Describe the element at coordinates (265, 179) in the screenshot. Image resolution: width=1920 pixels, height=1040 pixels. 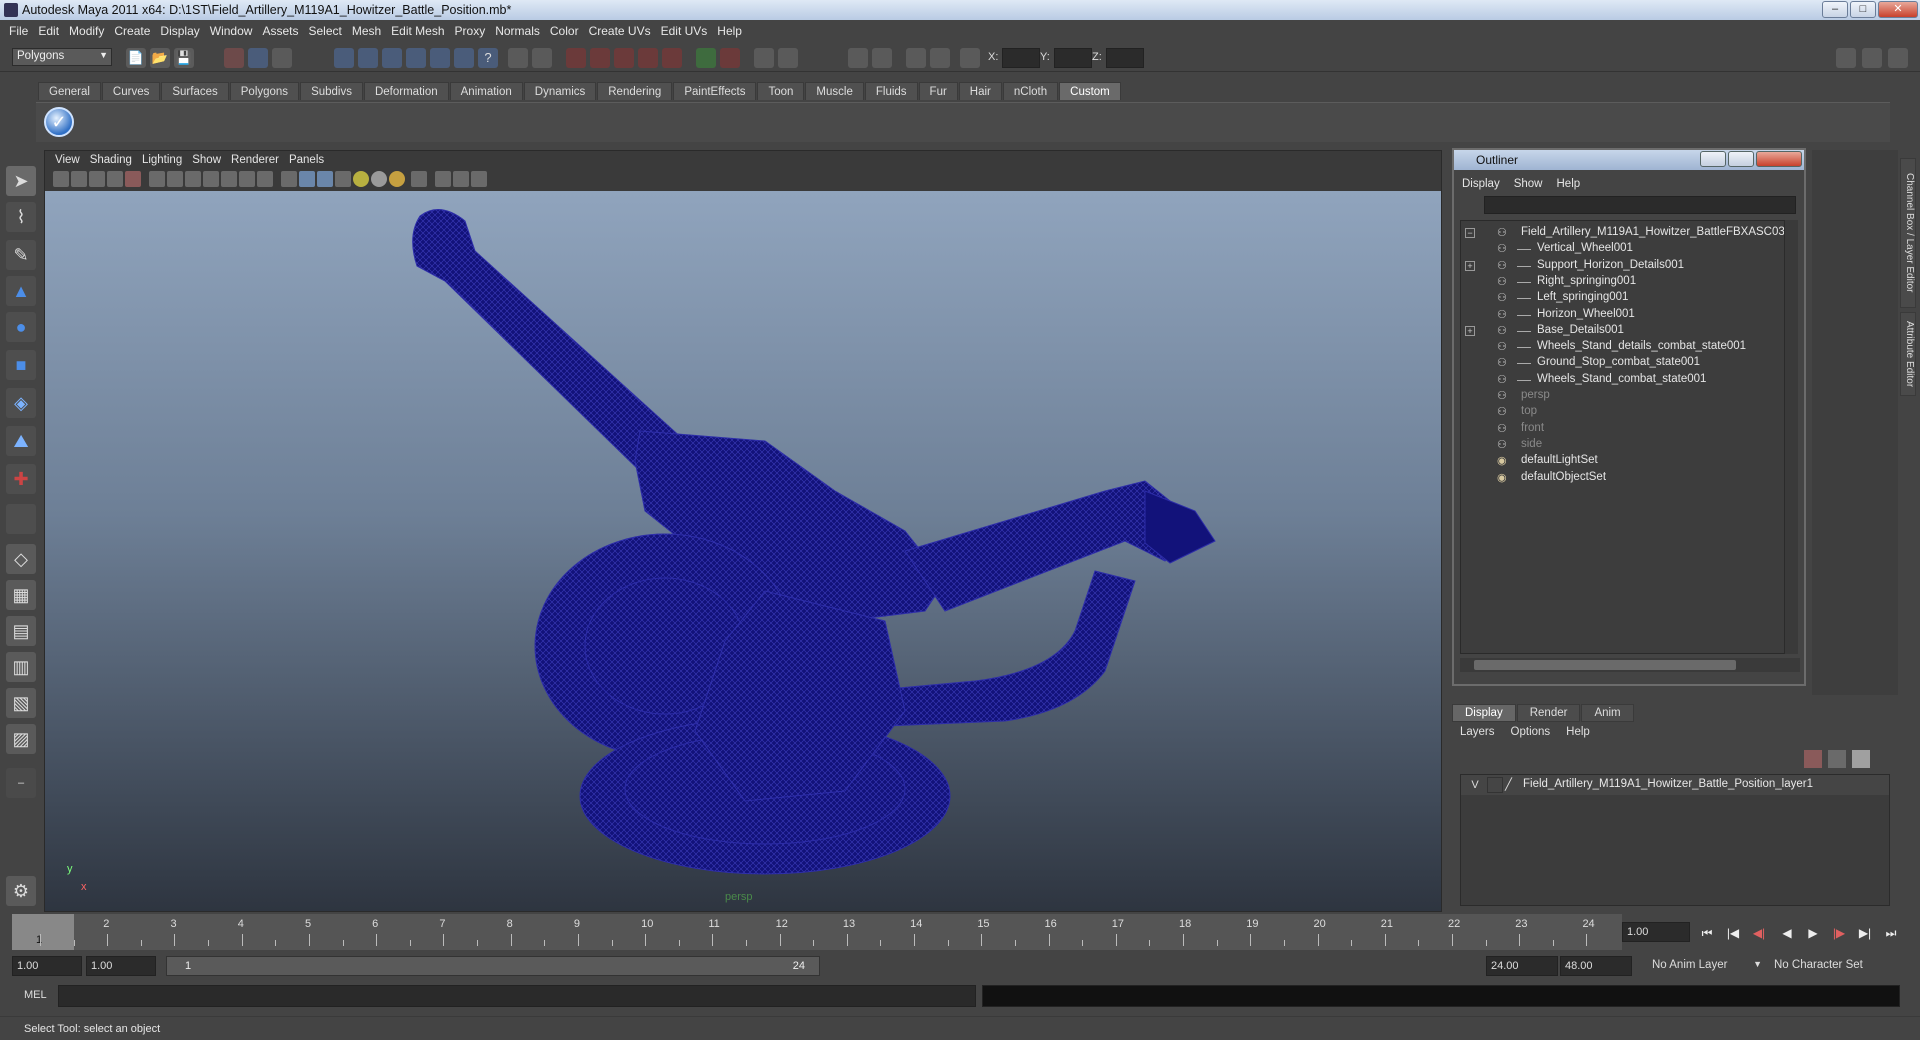
I see `safe-title-icon` at that location.